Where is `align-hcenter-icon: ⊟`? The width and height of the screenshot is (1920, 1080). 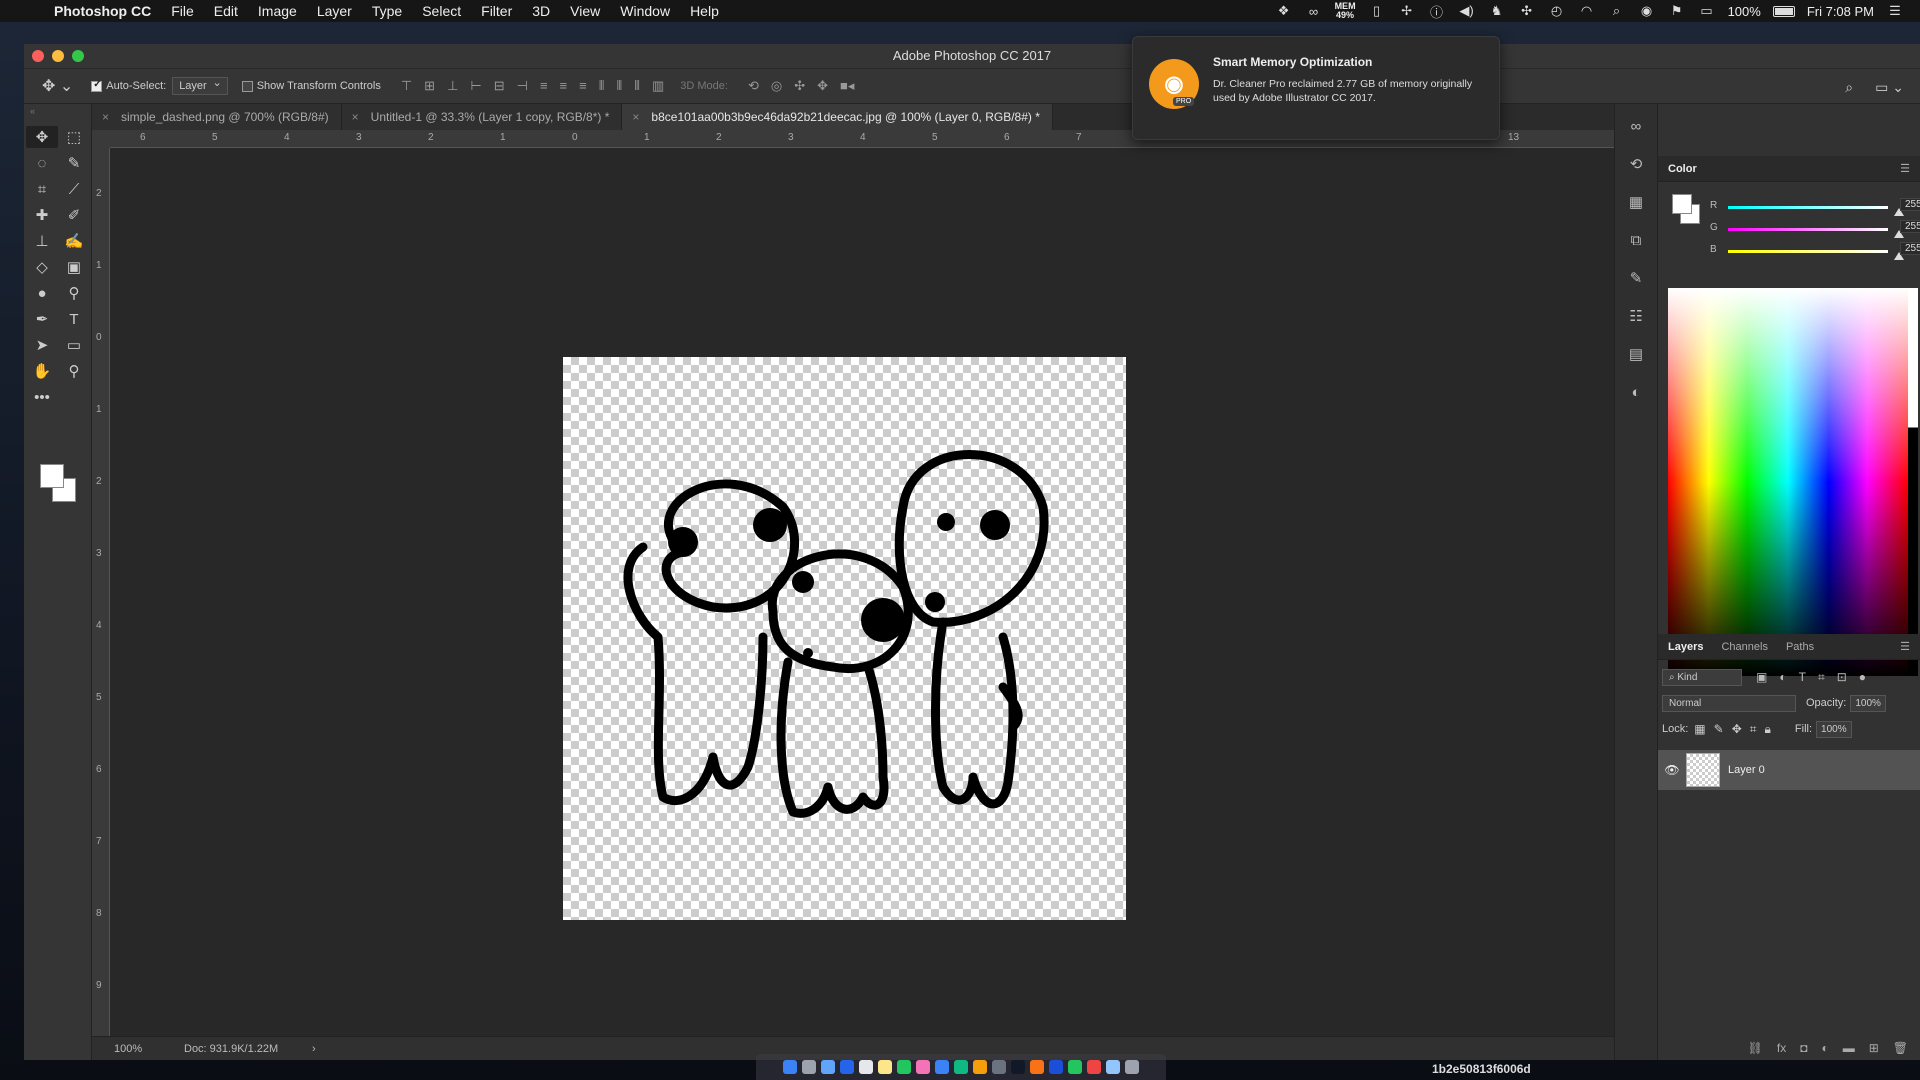
align-hcenter-icon: ⊟ is located at coordinates (499, 86).